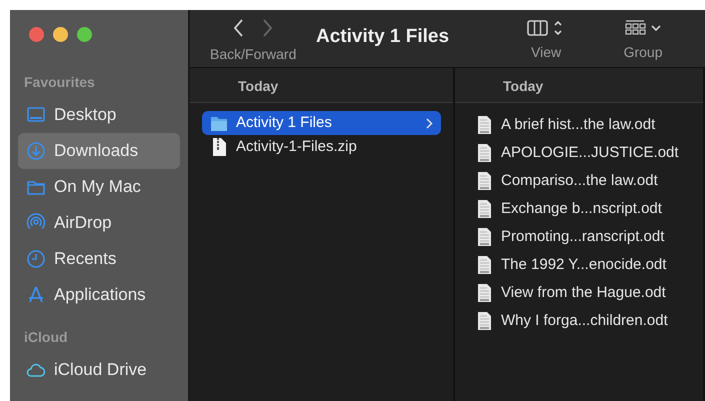  Describe the element at coordinates (579, 125) in the screenshot. I see `file-item: A brief hist...the law.odt` at that location.